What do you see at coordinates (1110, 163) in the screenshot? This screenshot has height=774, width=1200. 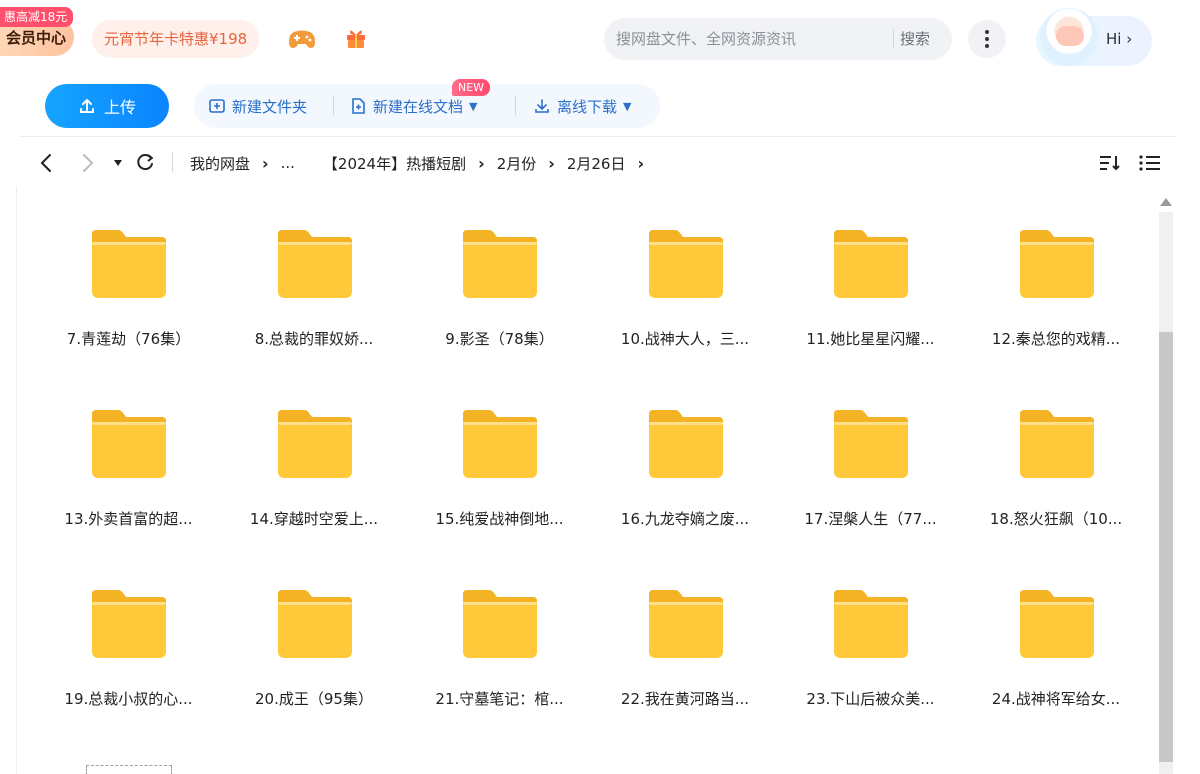 I see `sort-icon` at bounding box center [1110, 163].